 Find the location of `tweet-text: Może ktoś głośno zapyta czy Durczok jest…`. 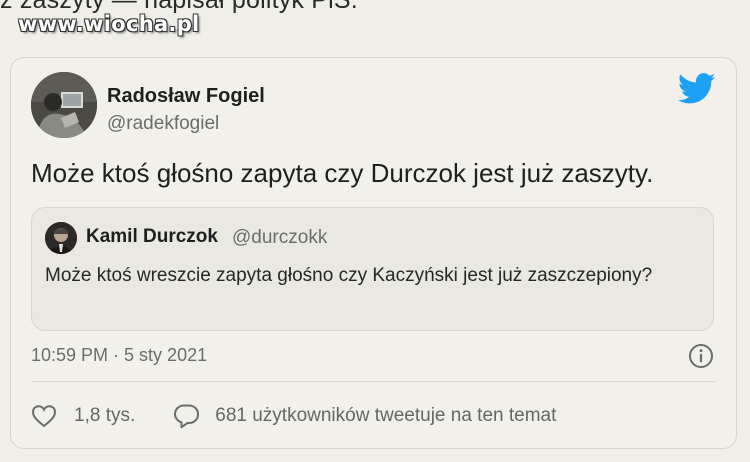

tweet-text: Może ktoś głośno zapyta czy Durczok jest… is located at coordinates (342, 173).